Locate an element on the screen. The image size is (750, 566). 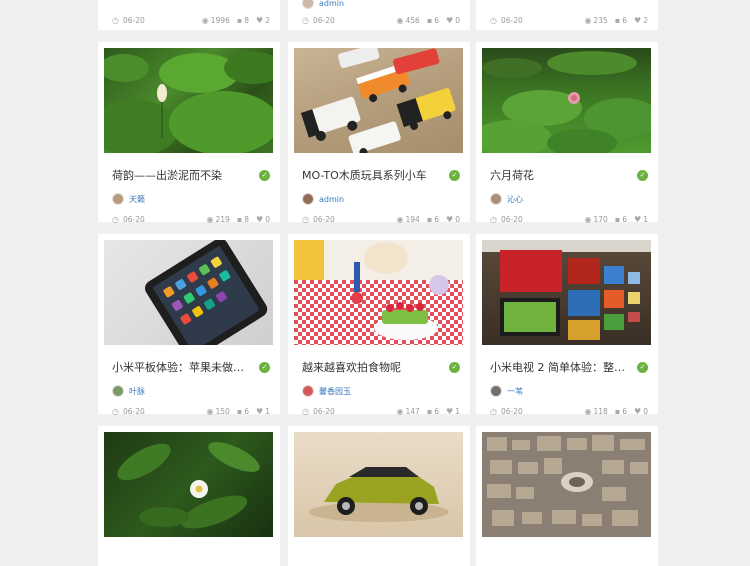
author-name: 一苇 is located at coordinates (515, 391).